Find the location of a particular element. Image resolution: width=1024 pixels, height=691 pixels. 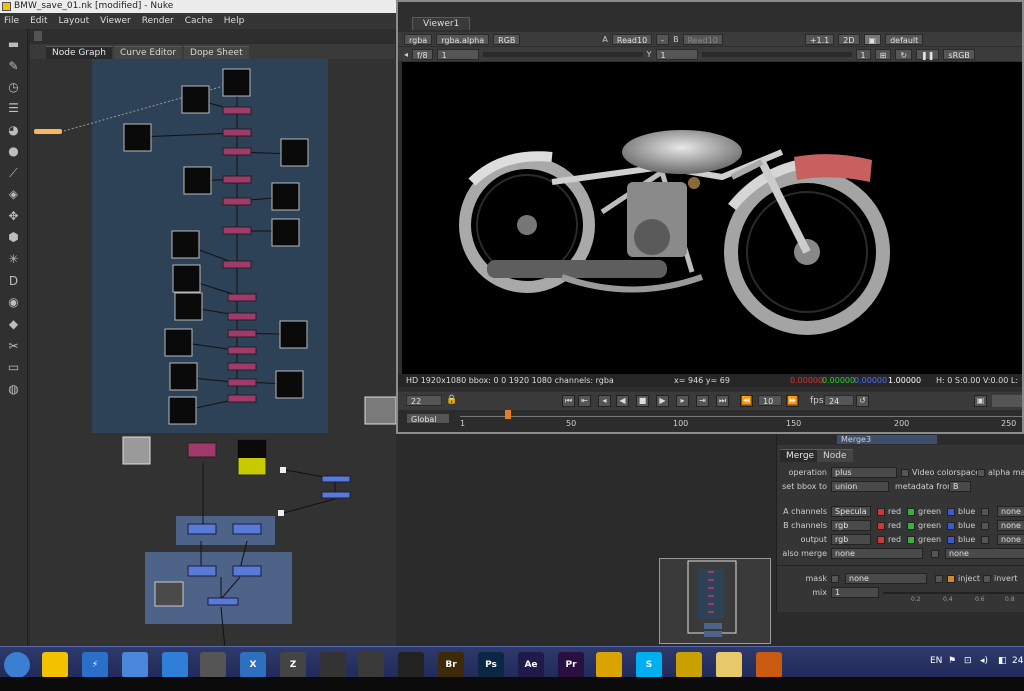

tab-node: Node is located at coordinates (835, 455).